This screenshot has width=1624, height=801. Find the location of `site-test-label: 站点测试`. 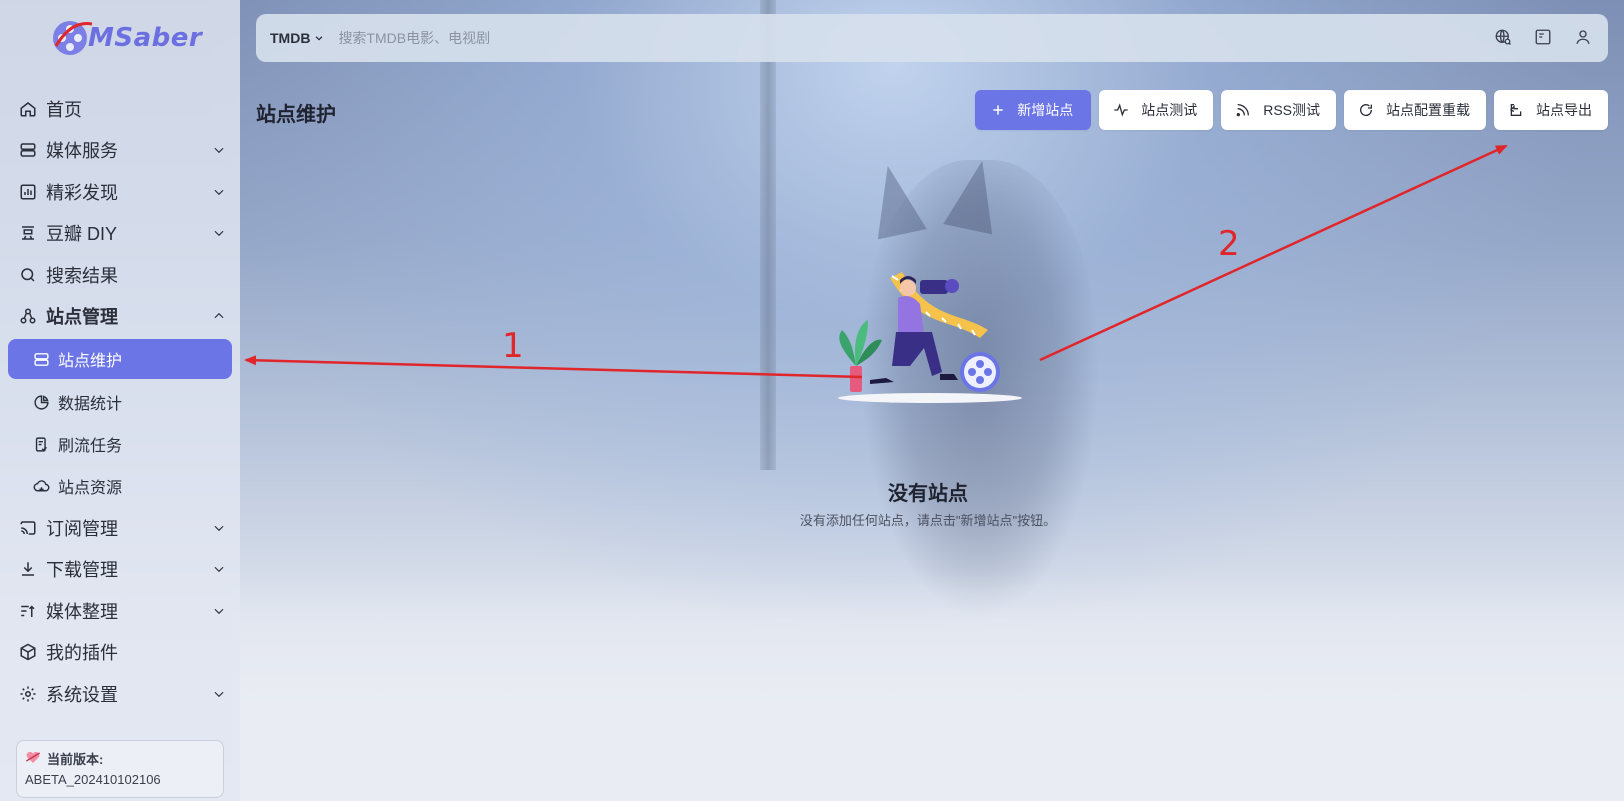

site-test-label: 站点测试 is located at coordinates (1169, 110).